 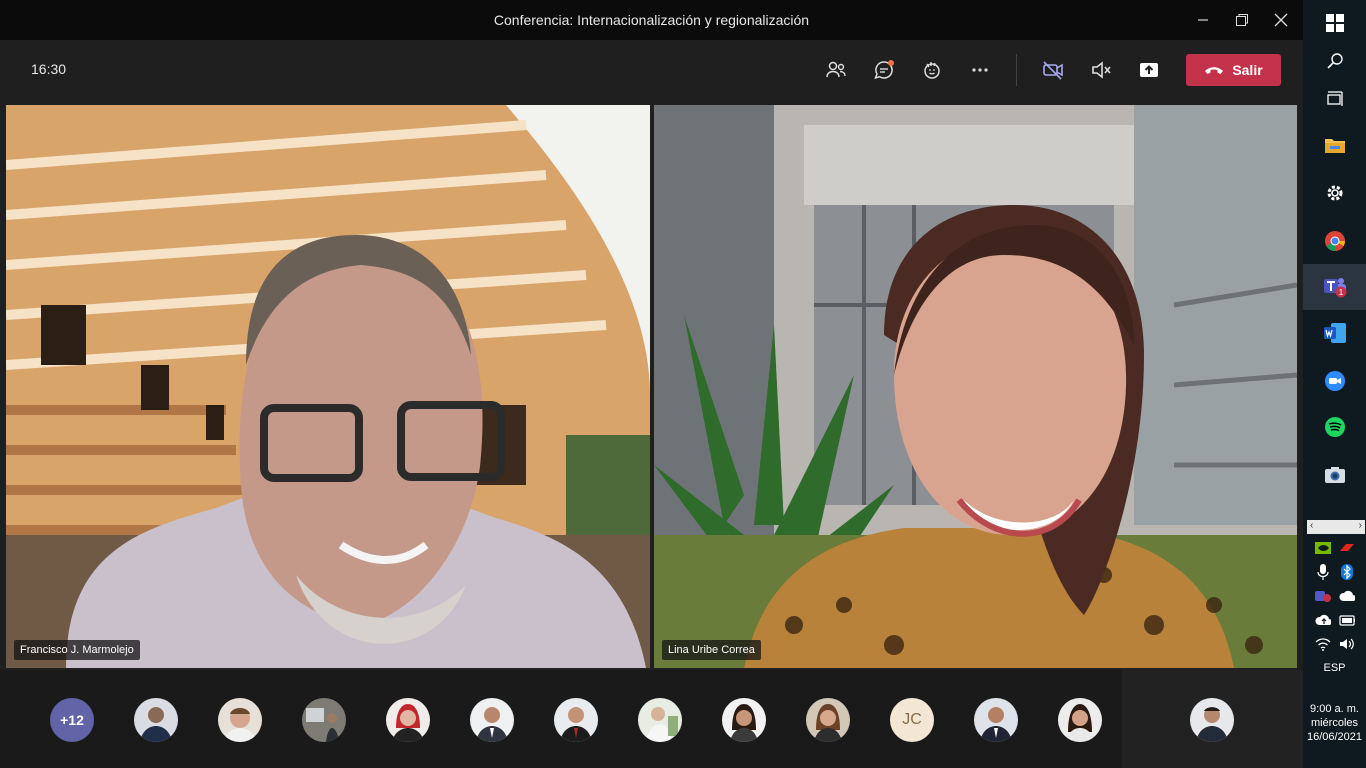 I want to click on chevron-left-icon: ‹, so click(x=1311, y=527).